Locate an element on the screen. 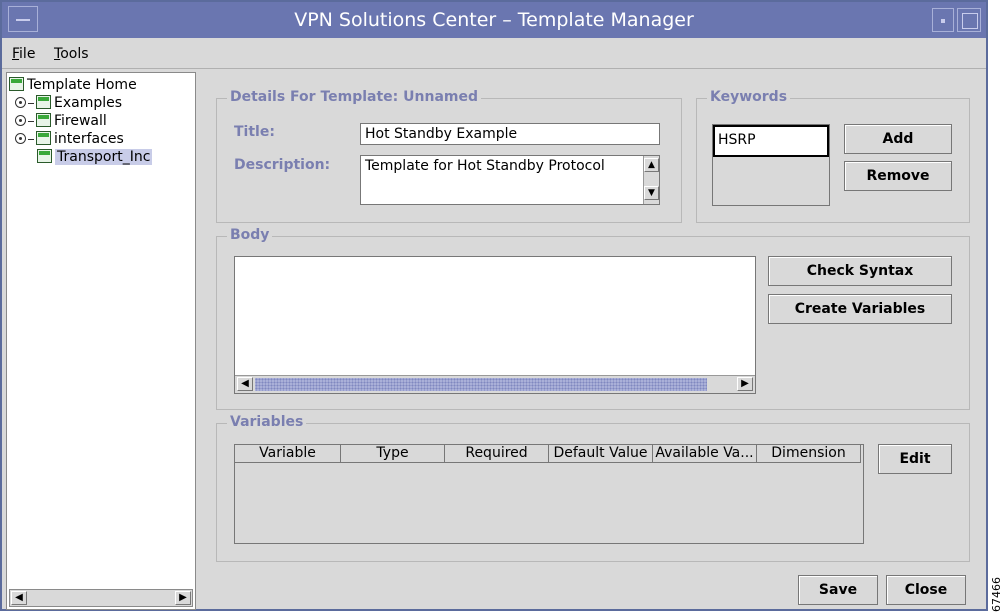  keyword-item: HSRP is located at coordinates (771, 141).